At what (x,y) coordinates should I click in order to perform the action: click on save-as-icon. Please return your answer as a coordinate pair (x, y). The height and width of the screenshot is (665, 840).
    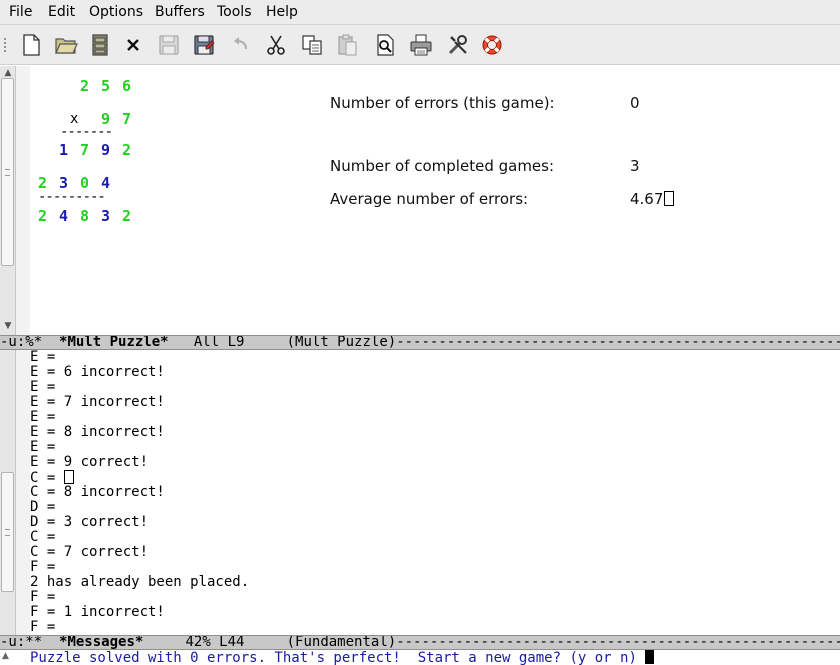
    Looking at the image, I should click on (204, 45).